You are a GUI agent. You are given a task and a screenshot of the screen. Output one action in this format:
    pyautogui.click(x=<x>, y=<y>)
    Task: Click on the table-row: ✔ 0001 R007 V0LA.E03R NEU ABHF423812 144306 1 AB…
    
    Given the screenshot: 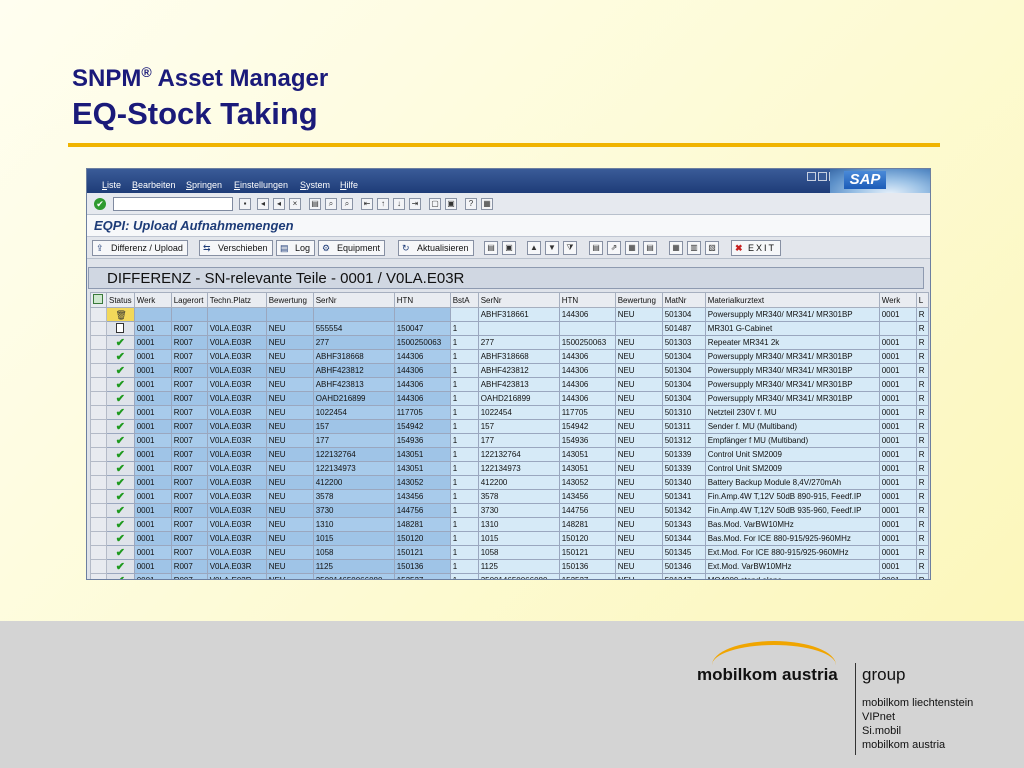 What is the action you would take?
    pyautogui.click(x=509, y=370)
    